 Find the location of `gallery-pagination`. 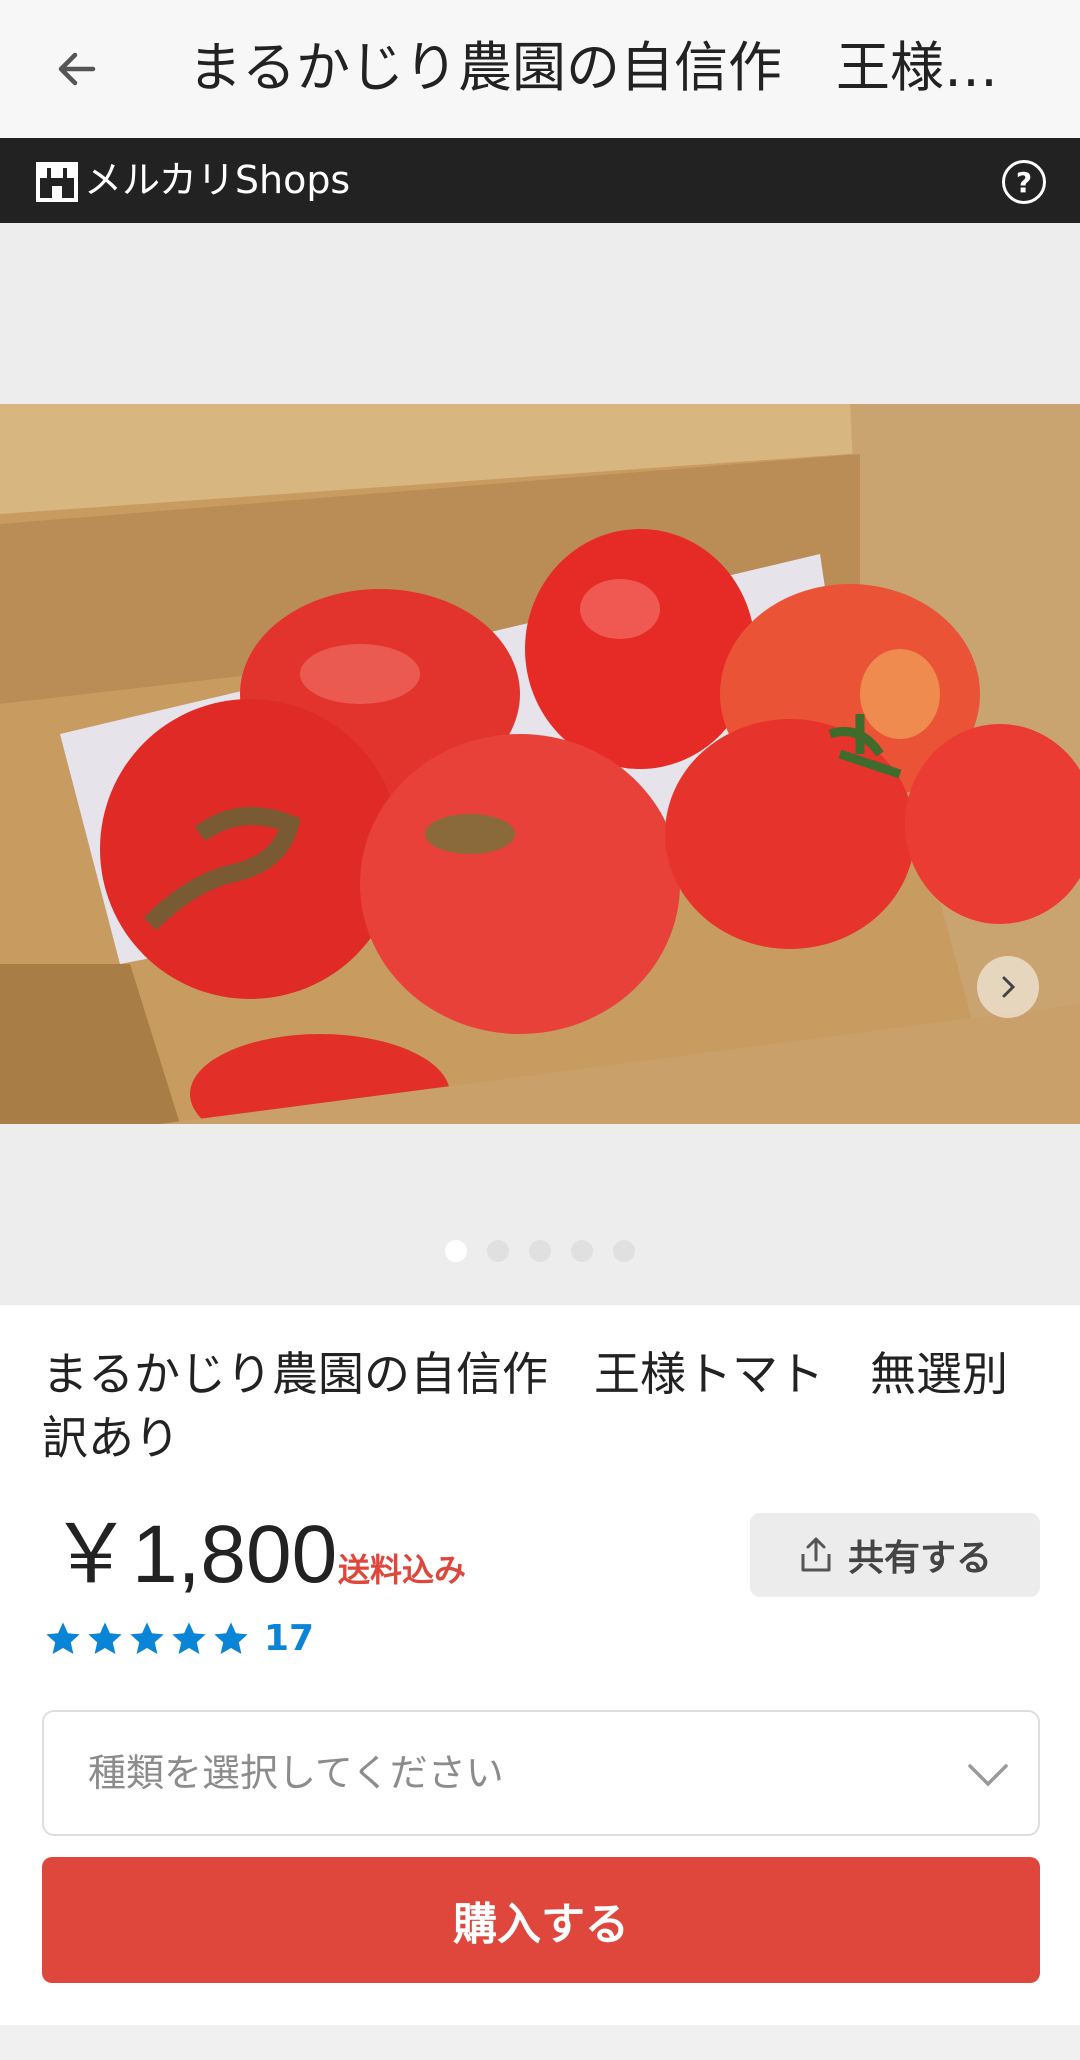

gallery-pagination is located at coordinates (540, 1252).